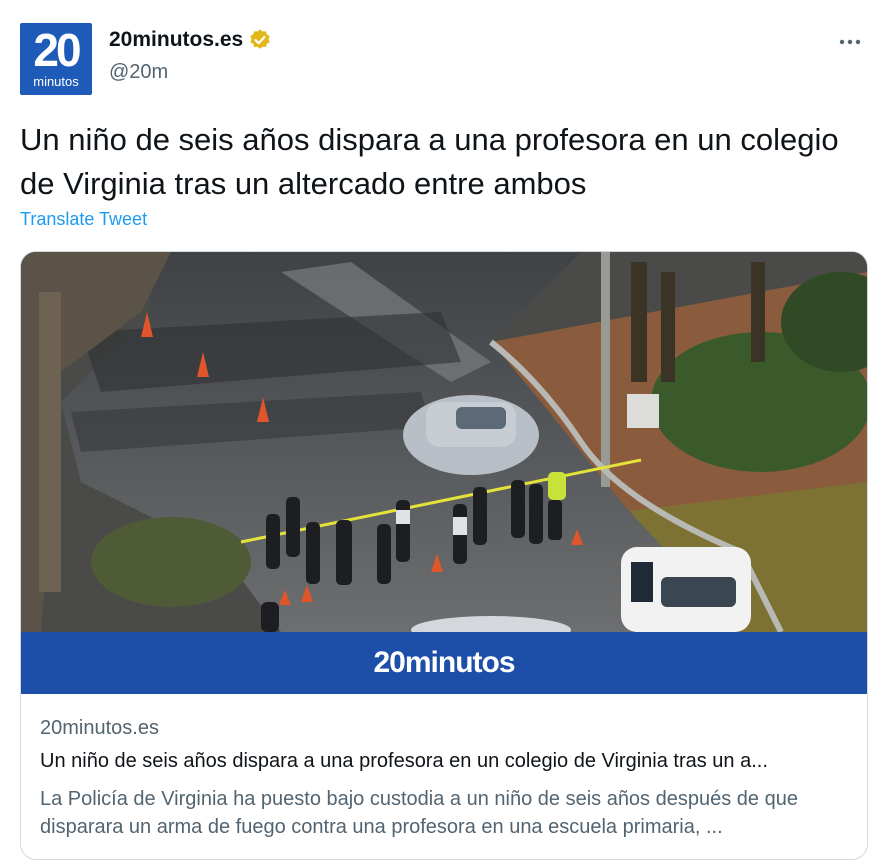  I want to click on avatar-logo-number: 20, so click(57, 50).